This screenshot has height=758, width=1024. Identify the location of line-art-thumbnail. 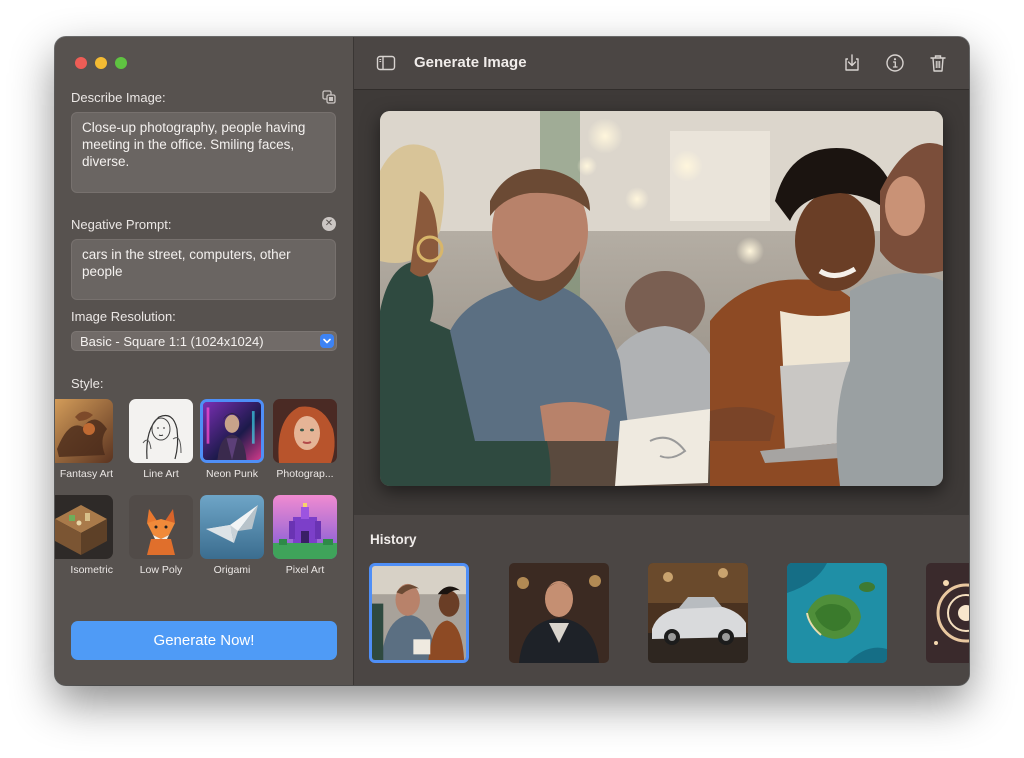
(161, 431).